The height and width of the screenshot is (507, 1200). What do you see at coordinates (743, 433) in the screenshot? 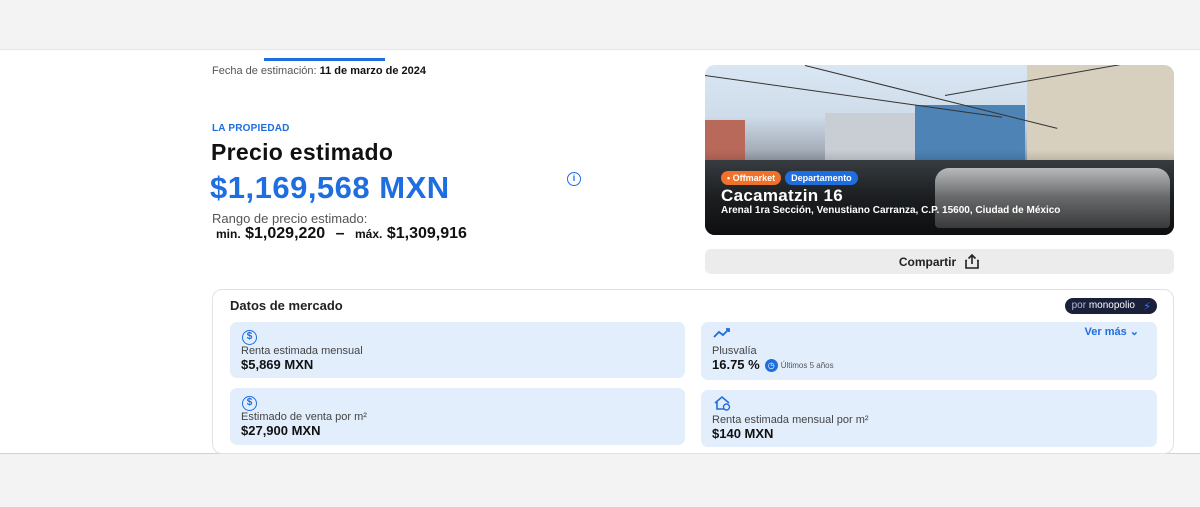
I see `tile-value: $140 MXN` at bounding box center [743, 433].